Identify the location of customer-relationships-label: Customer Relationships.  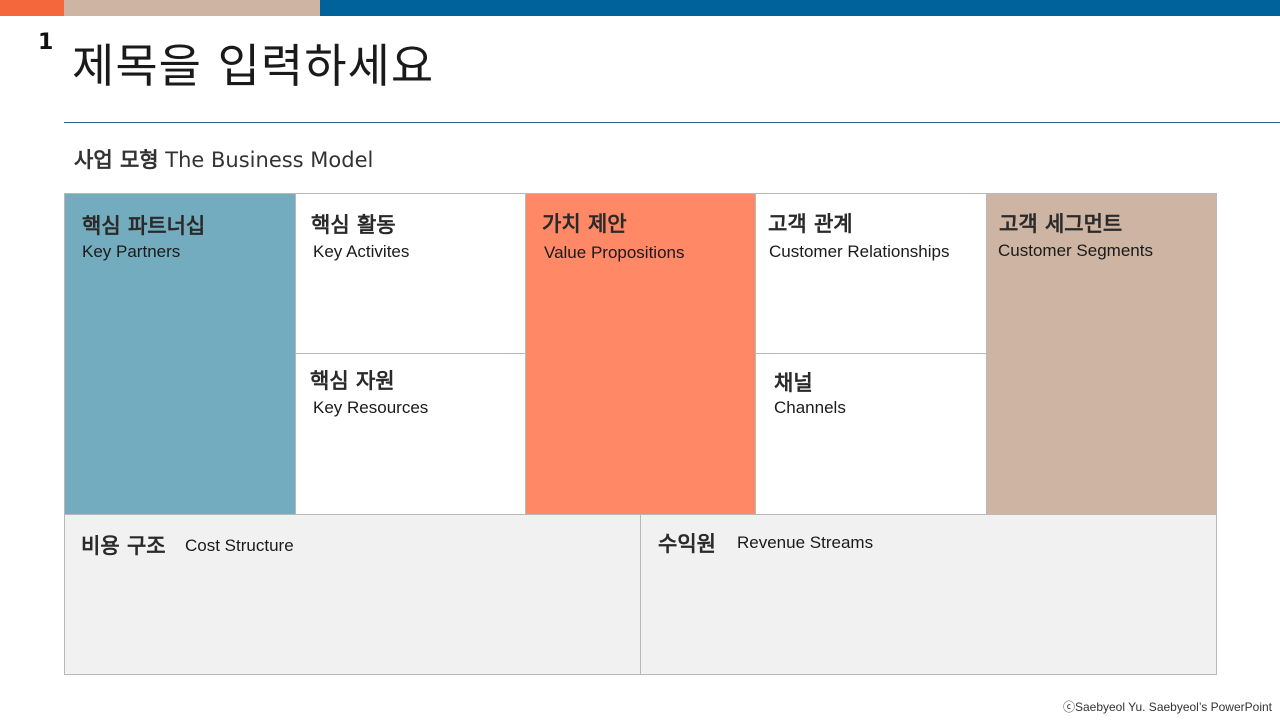
(859, 251).